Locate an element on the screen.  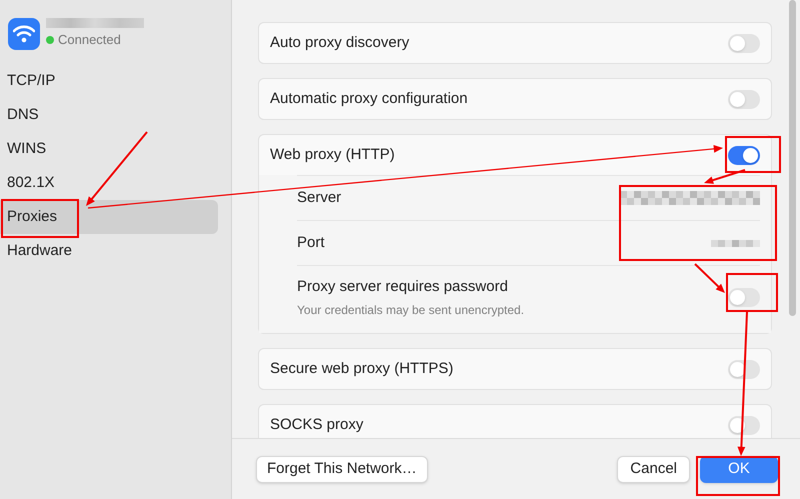
setting-label: Server is located at coordinates (319, 198).